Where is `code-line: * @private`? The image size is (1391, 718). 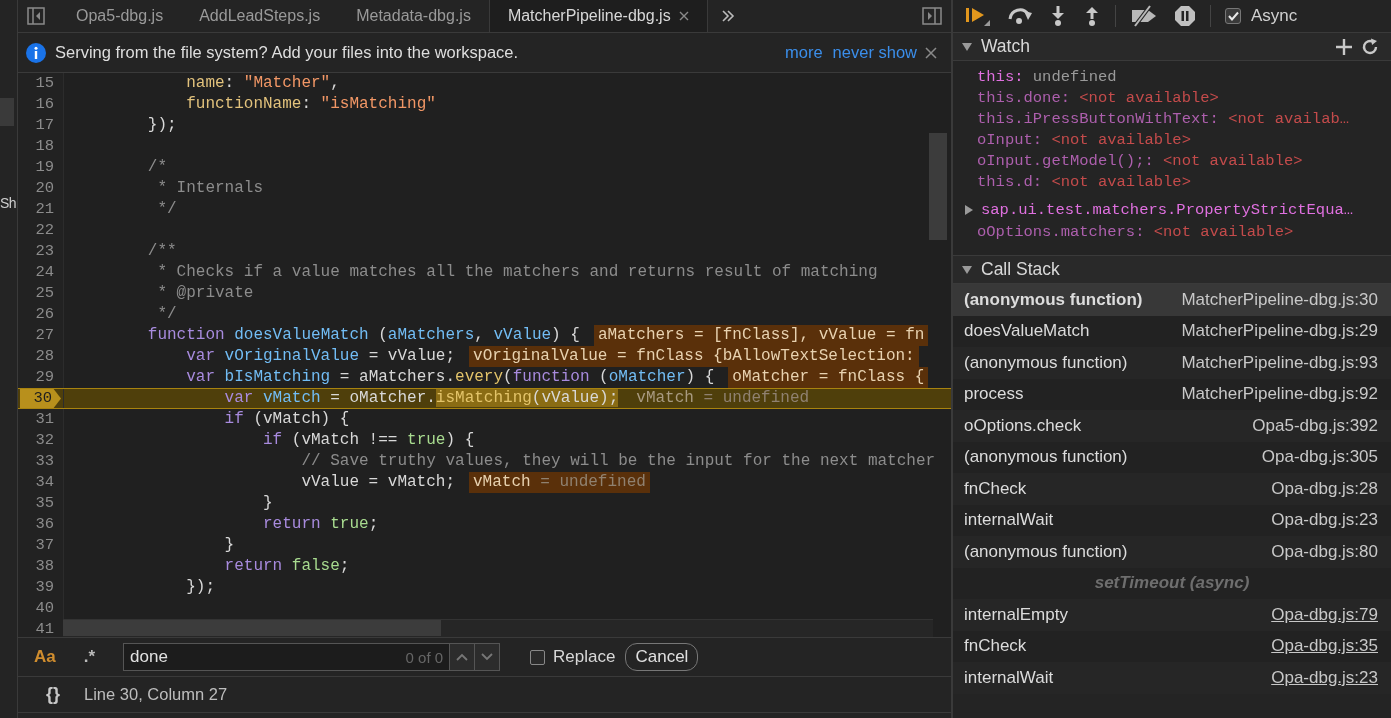 code-line: * @private is located at coordinates (205, 293).